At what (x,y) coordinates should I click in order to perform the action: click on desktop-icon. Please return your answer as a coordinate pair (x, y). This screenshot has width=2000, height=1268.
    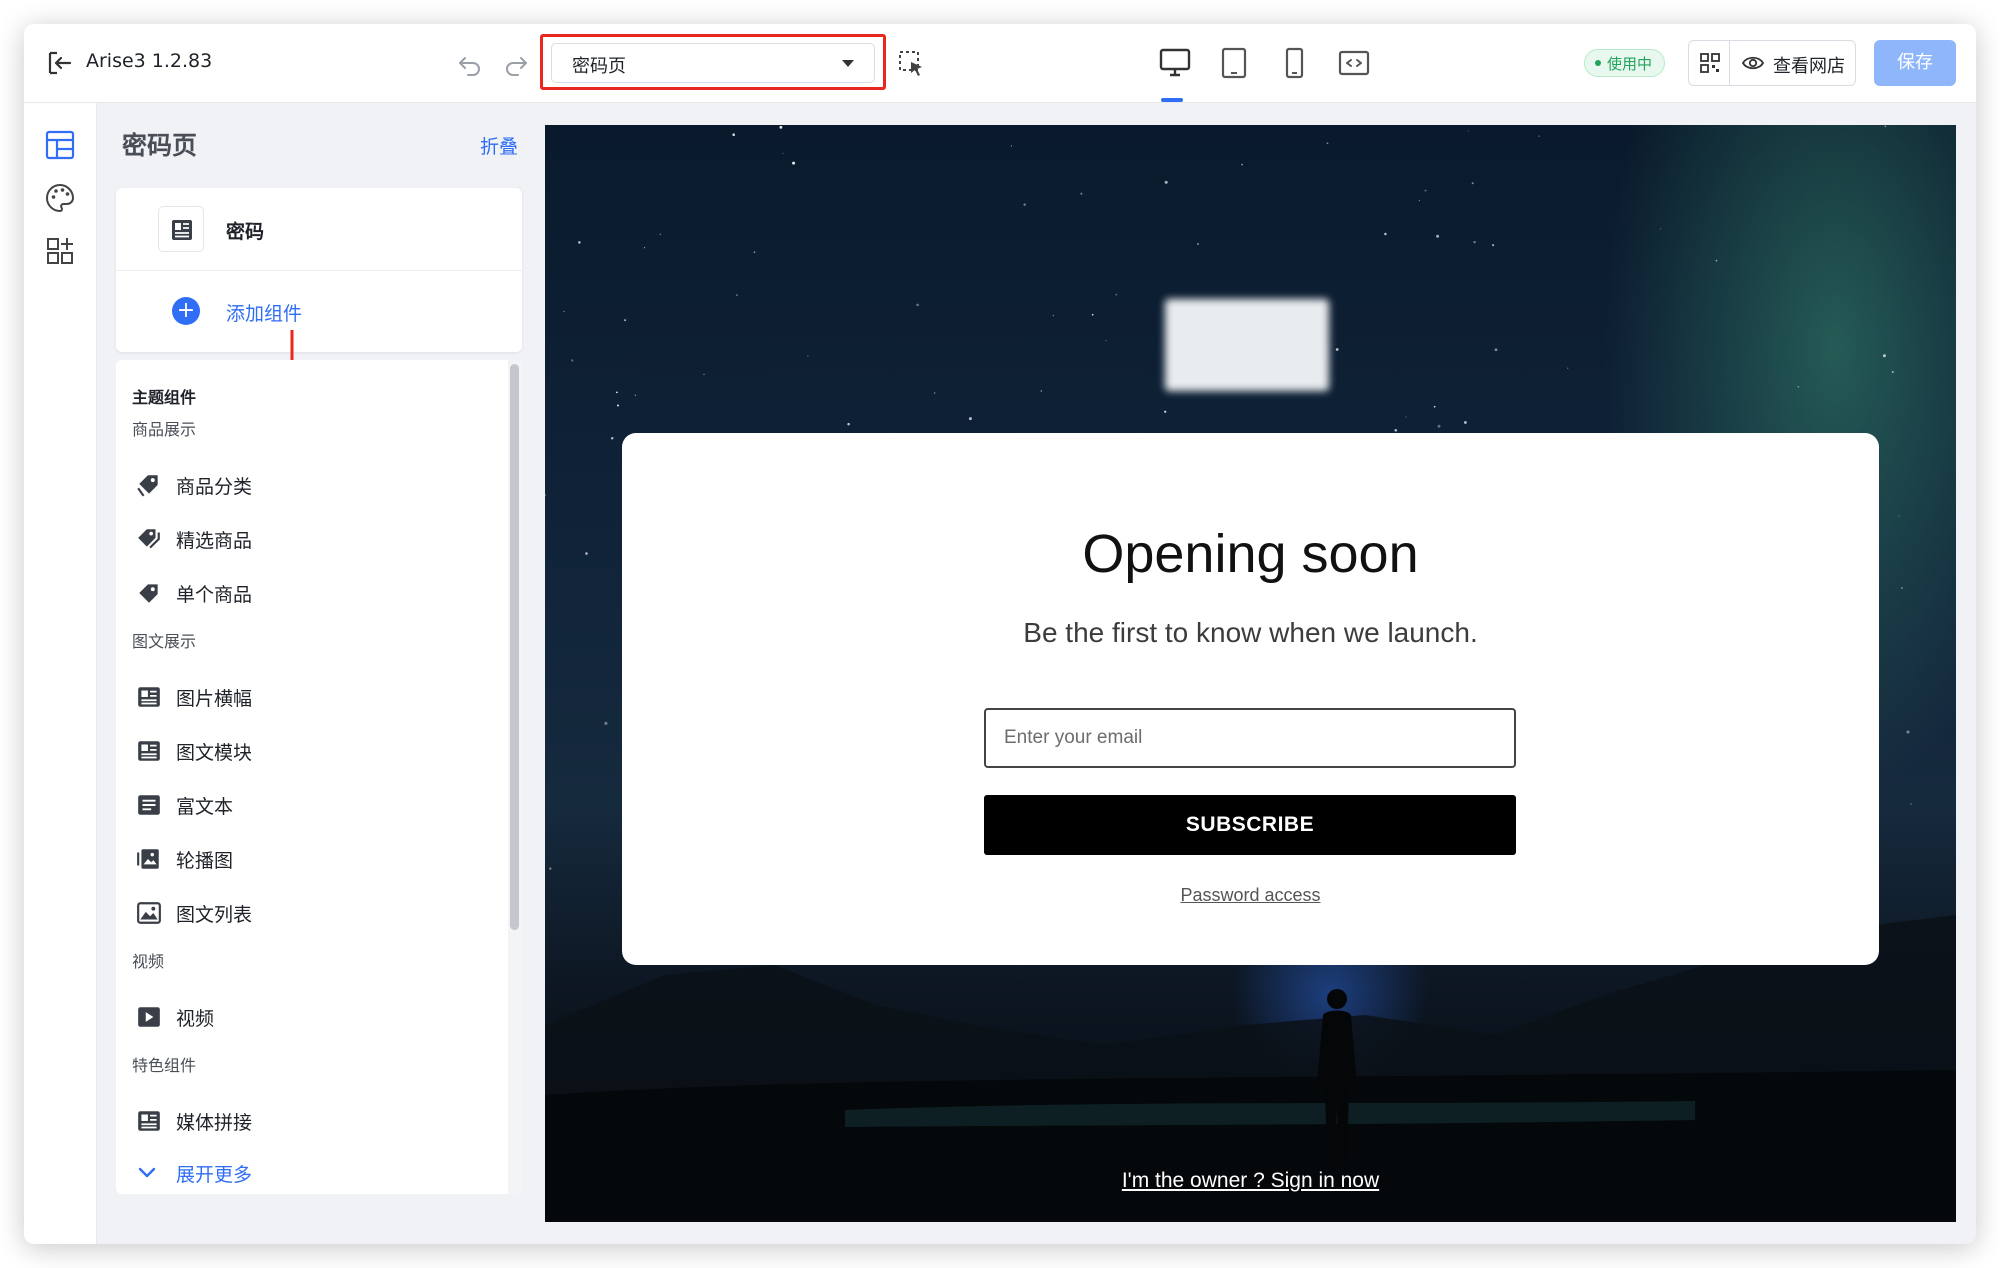
    Looking at the image, I should click on (1175, 63).